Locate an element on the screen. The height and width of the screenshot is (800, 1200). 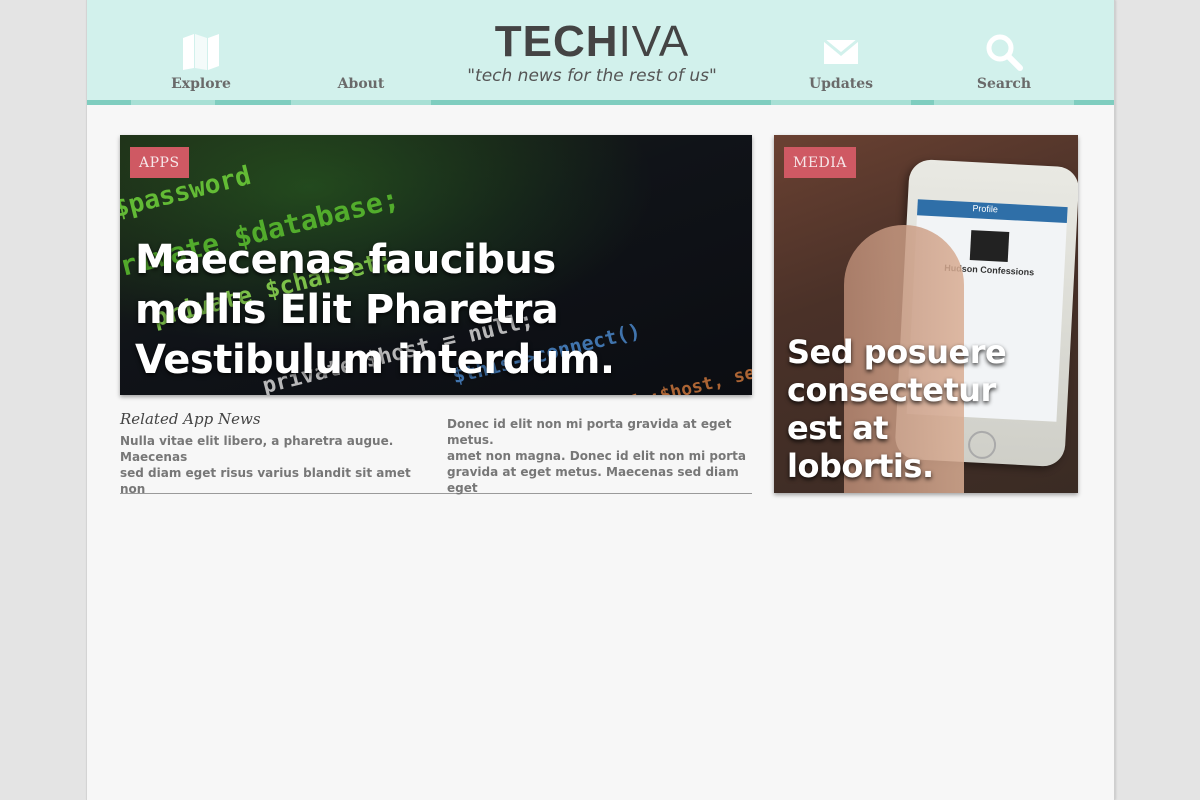
site-logo: TECHIVA "tech news for the rest of us" is located at coordinates (592, 52).